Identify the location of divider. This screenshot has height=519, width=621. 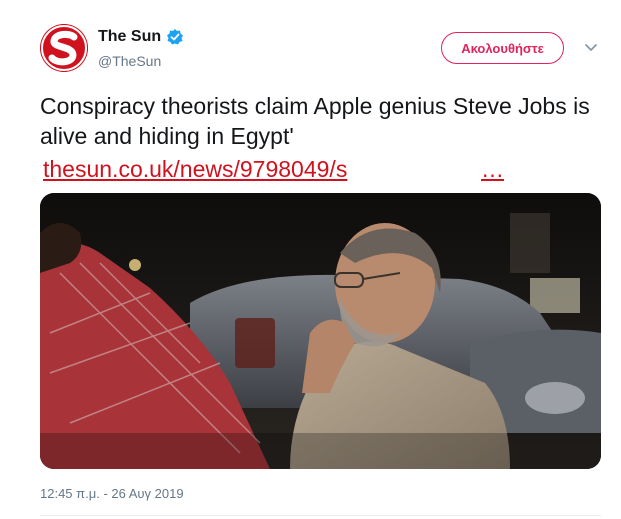
(320, 515).